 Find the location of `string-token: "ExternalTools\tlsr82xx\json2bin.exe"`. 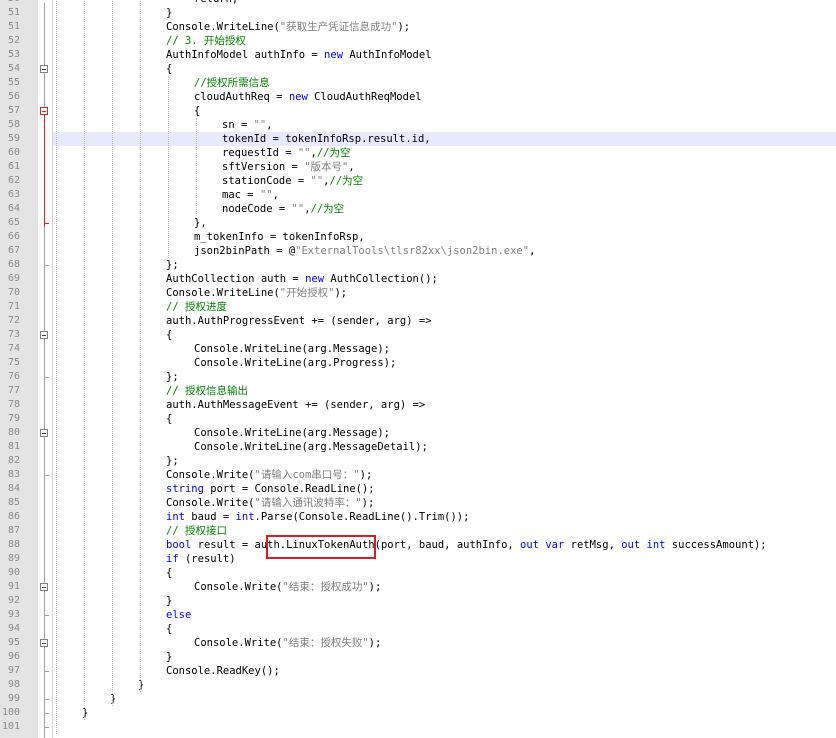

string-token: "ExternalTools\tlsr82xx\json2bin.exe" is located at coordinates (412, 251).